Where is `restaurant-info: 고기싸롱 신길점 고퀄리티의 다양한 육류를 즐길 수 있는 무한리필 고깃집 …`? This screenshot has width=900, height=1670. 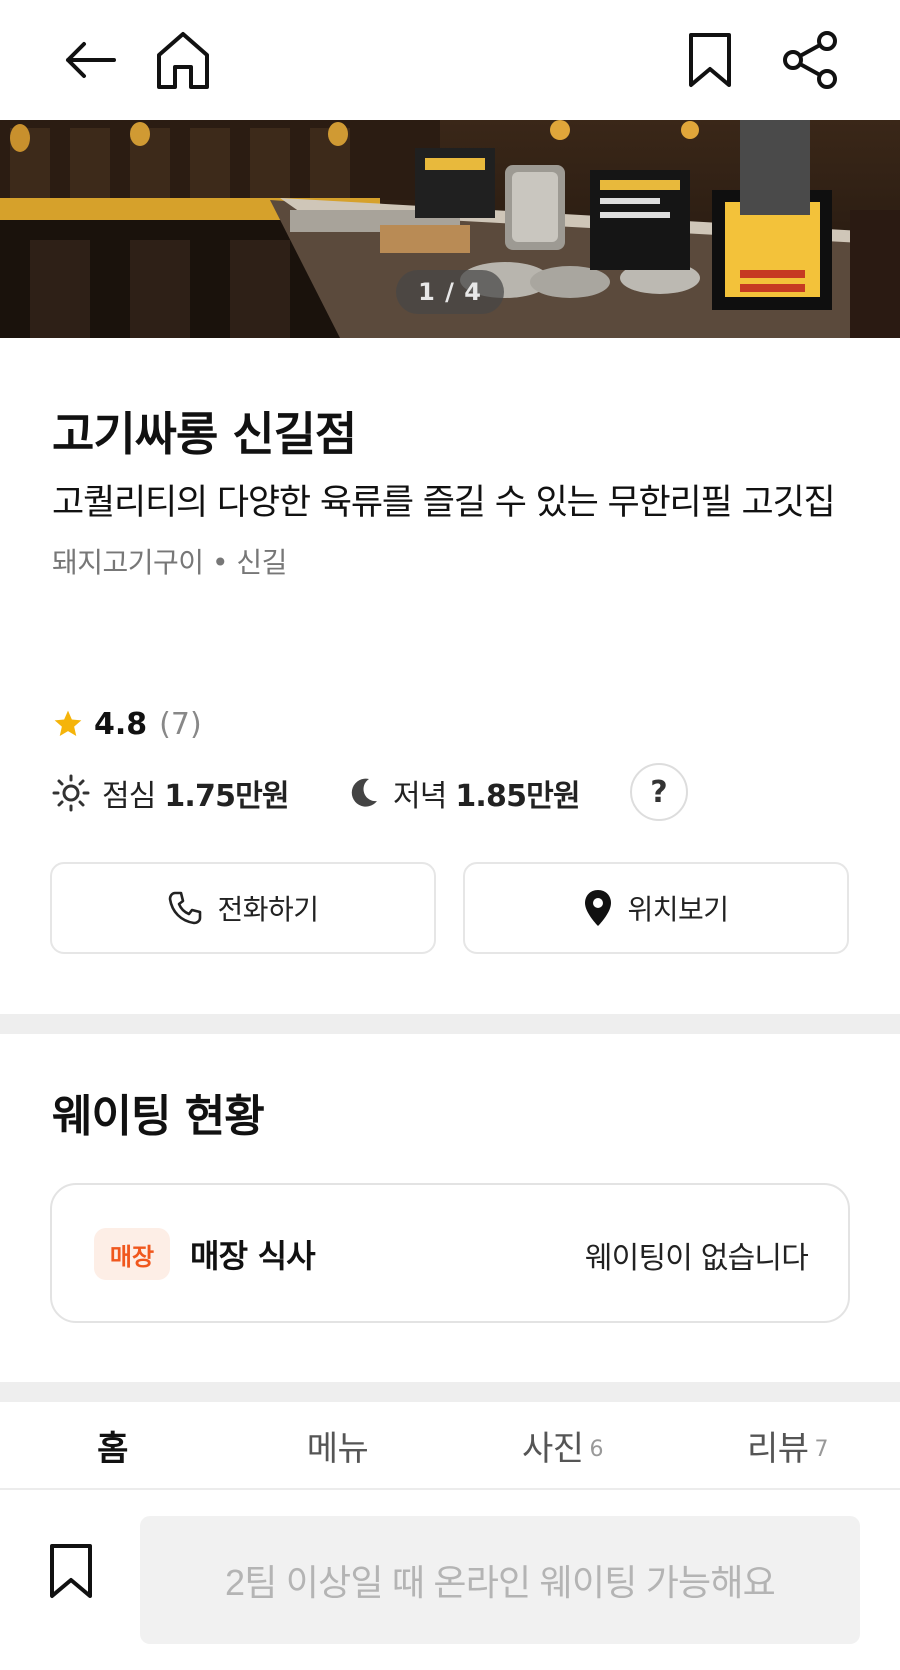
restaurant-info: 고기싸롱 신길점 고퀄리티의 다양한 육류를 즐길 수 있는 무한리필 고깃집 … is located at coordinates (452, 493).